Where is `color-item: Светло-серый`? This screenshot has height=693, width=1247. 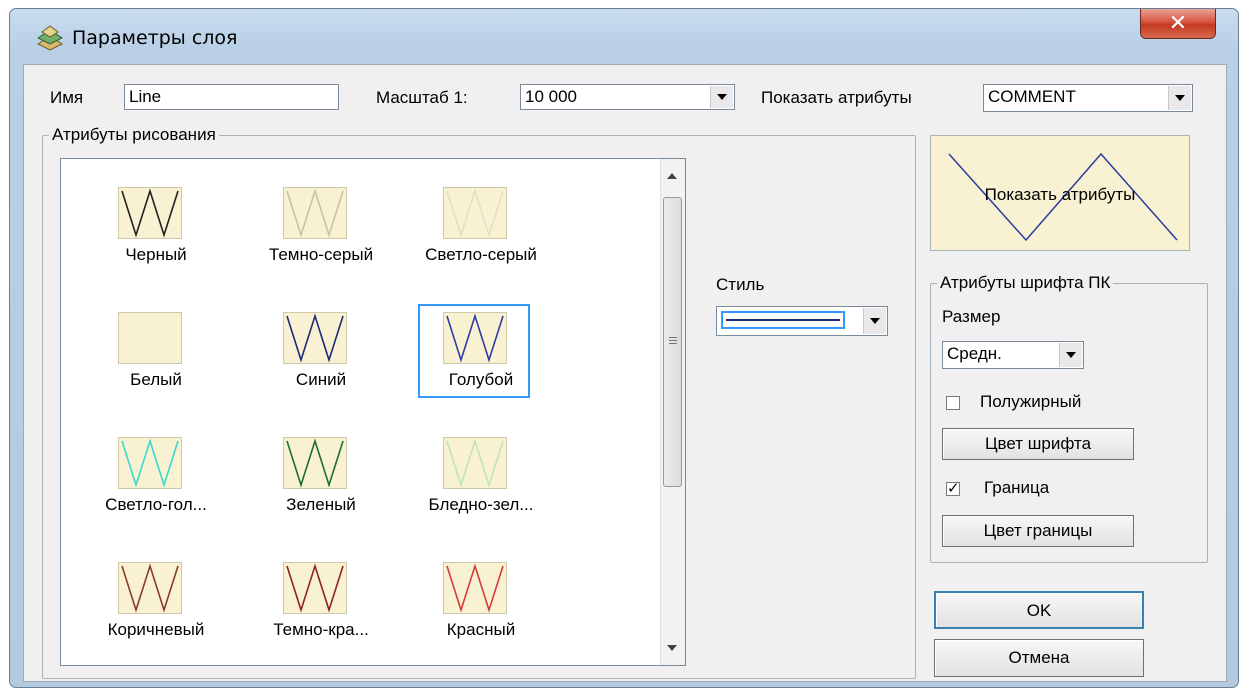
color-item: Светло-серый is located at coordinates (481, 234).